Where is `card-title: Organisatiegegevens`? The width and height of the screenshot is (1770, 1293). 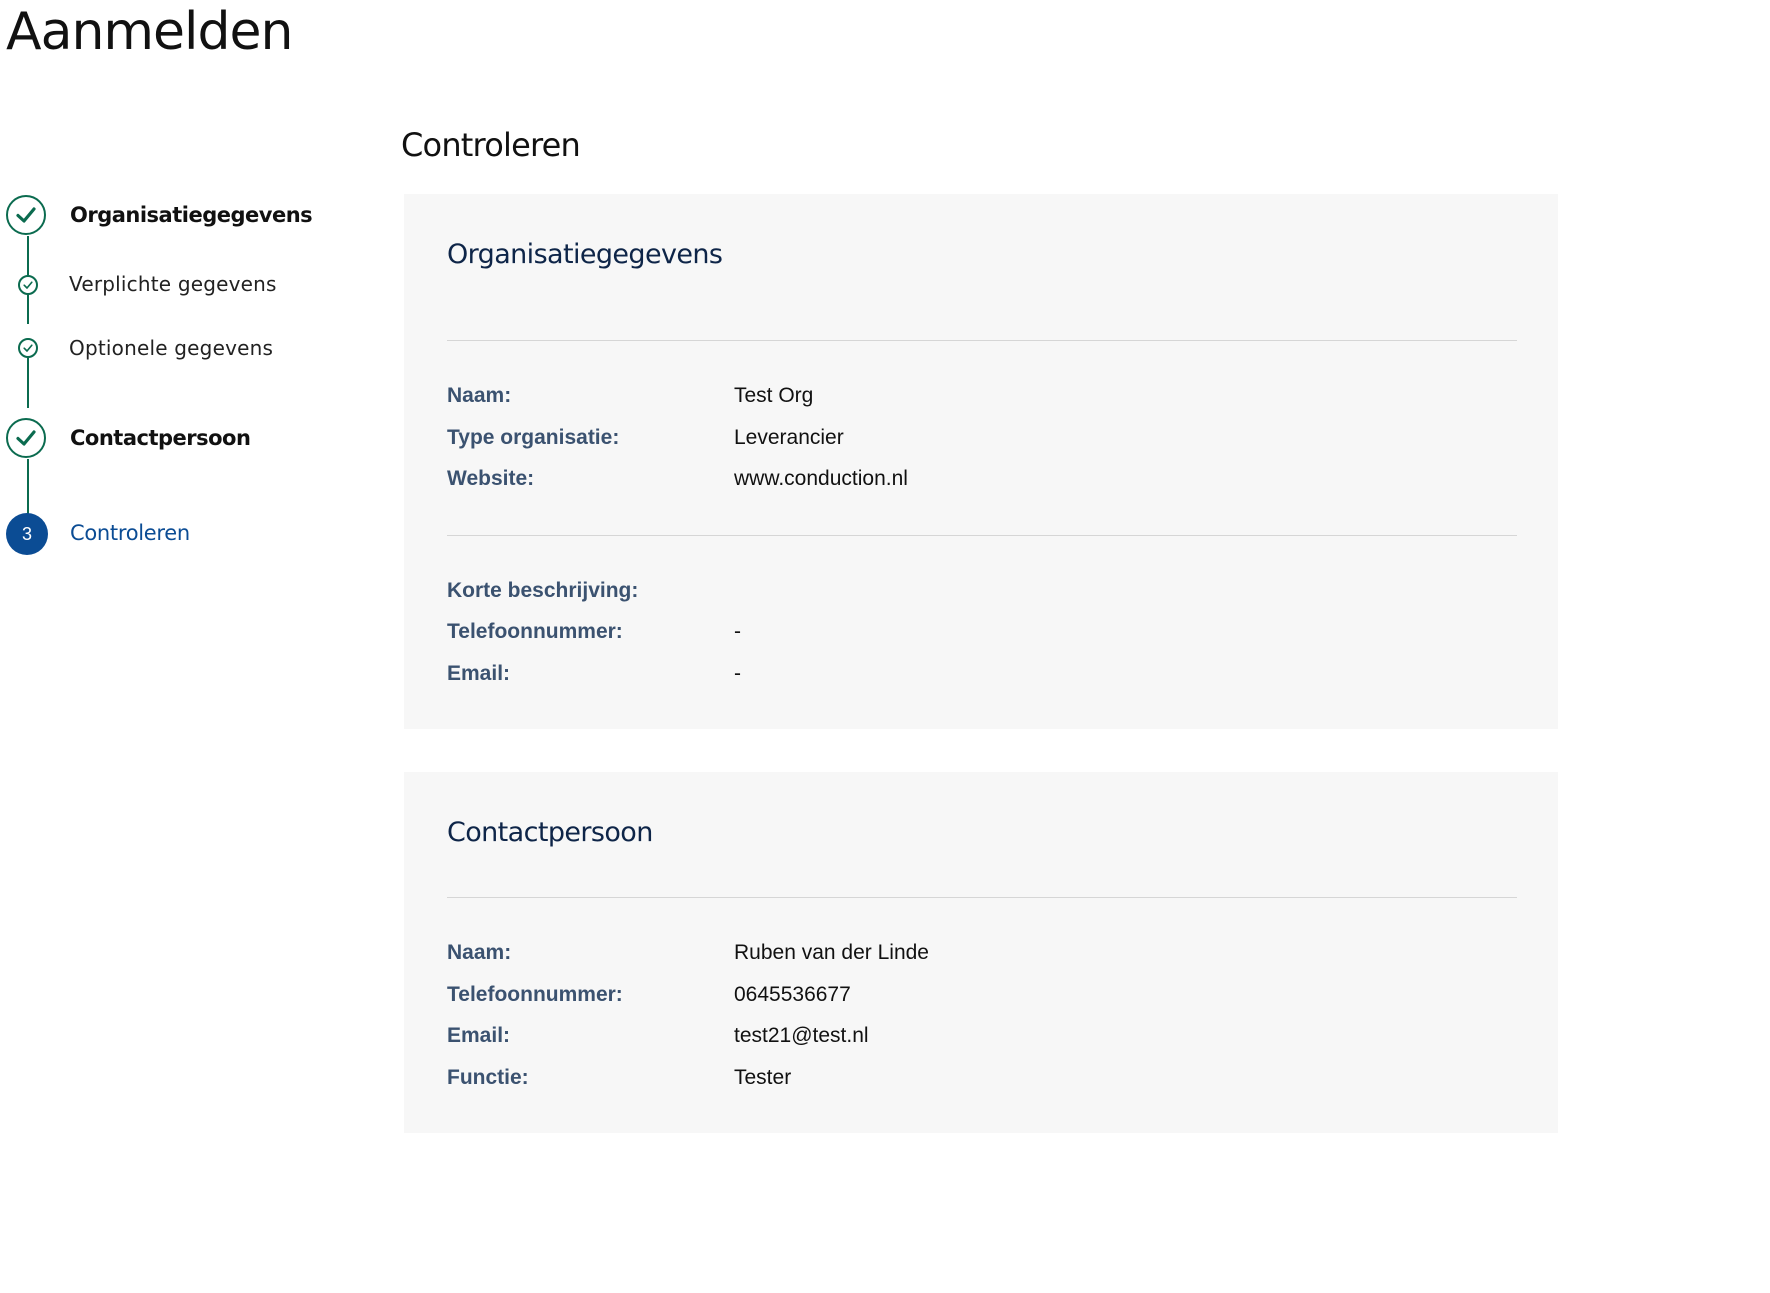 card-title: Organisatiegegevens is located at coordinates (585, 254).